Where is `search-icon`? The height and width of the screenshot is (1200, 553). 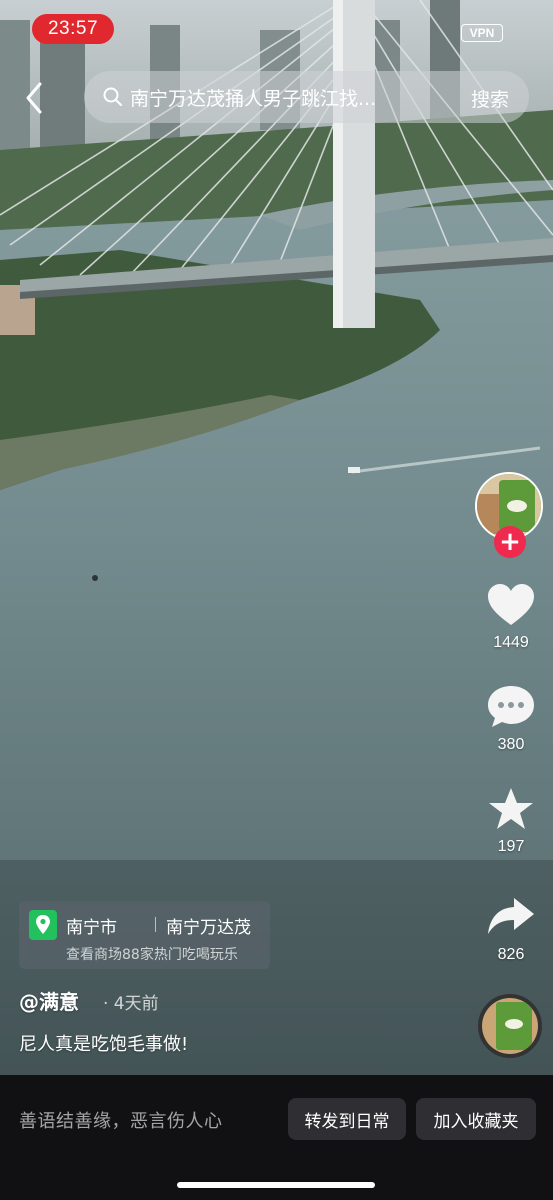 search-icon is located at coordinates (112, 96).